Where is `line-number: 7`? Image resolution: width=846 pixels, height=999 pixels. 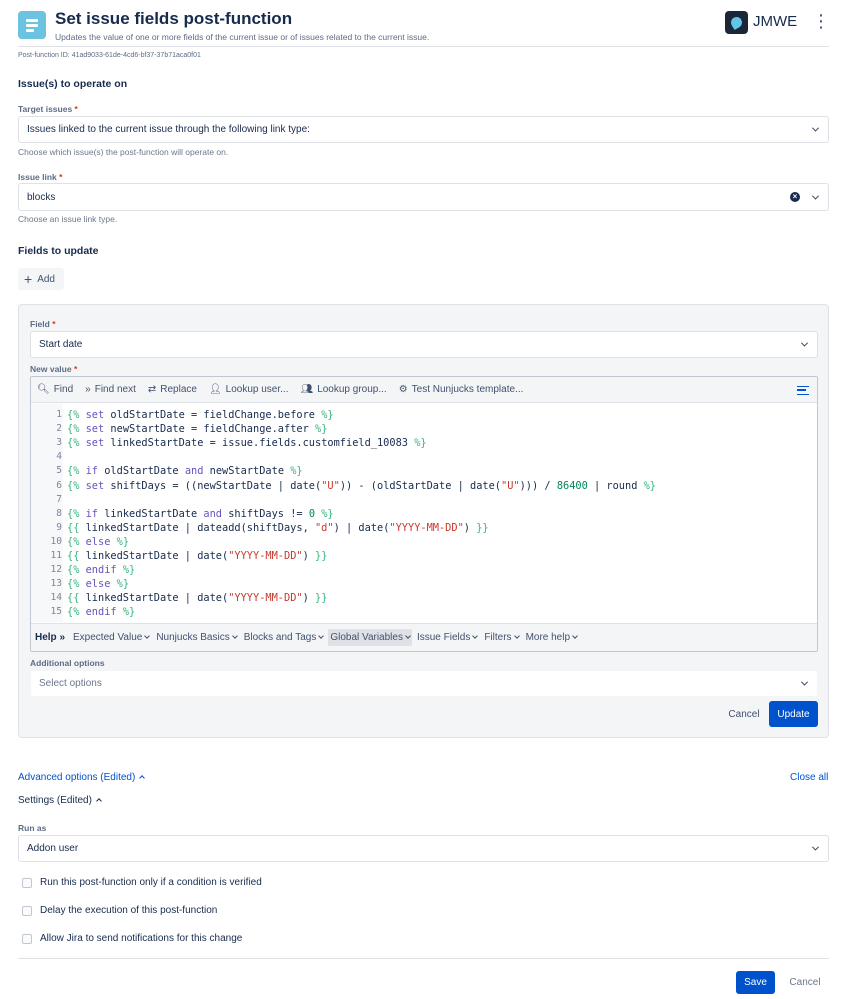 line-number: 7 is located at coordinates (59, 499).